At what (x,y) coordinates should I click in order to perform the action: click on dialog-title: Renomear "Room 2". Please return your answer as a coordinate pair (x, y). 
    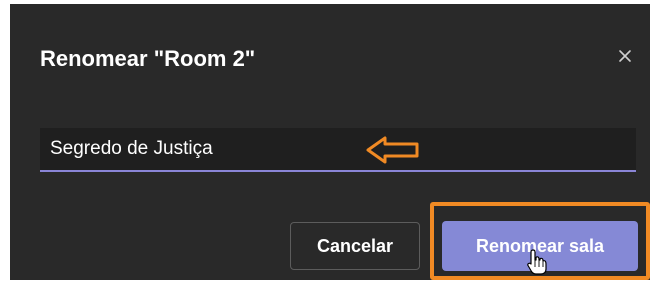
    Looking at the image, I should click on (148, 58).